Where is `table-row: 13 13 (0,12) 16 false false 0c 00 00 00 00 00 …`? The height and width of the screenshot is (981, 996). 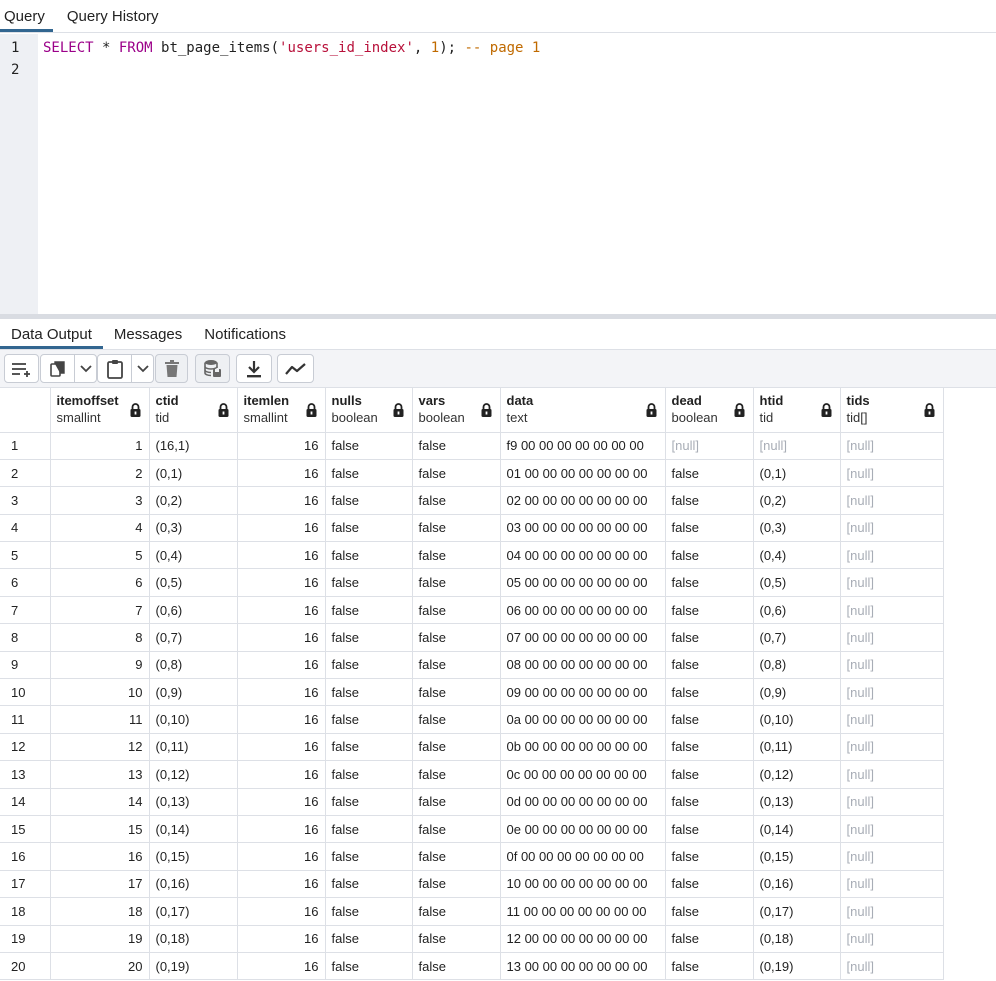
table-row: 13 13 (0,12) 16 false false 0c 00 00 00 00 00 … is located at coordinates (472, 774).